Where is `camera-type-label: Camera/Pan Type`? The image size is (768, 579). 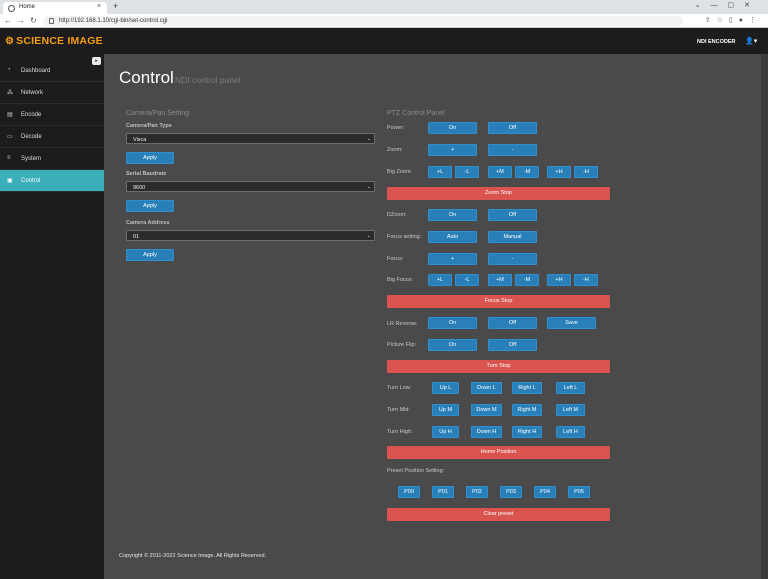
camera-type-label: Camera/Pan Type is located at coordinates (149, 126).